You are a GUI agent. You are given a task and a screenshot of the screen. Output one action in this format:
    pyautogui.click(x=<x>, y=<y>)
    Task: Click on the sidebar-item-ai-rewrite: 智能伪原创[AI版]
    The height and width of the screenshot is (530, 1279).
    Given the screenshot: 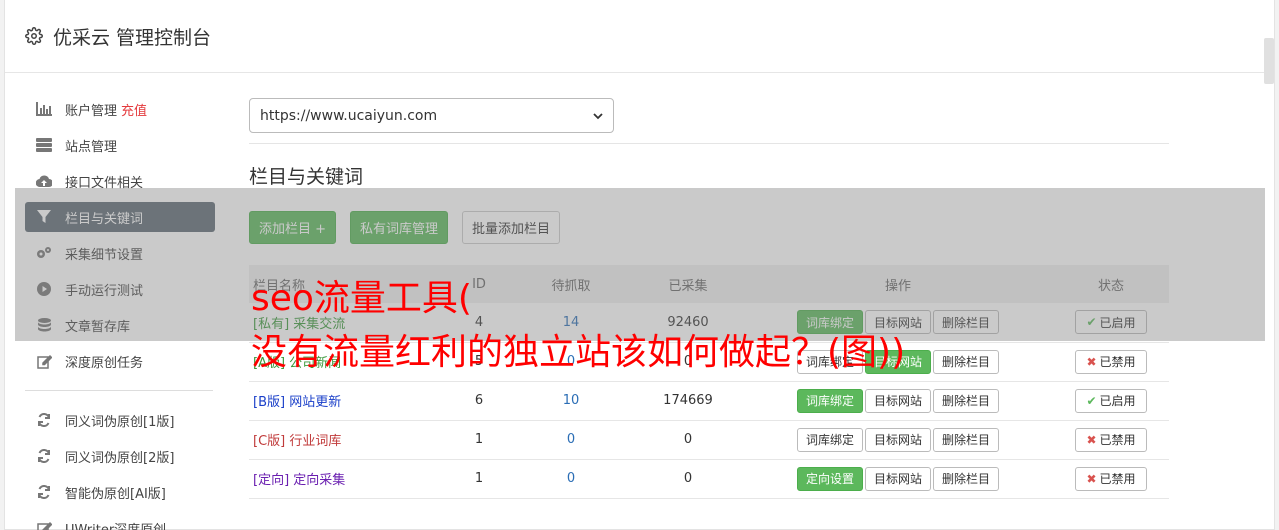 What is the action you would take?
    pyautogui.click(x=120, y=492)
    